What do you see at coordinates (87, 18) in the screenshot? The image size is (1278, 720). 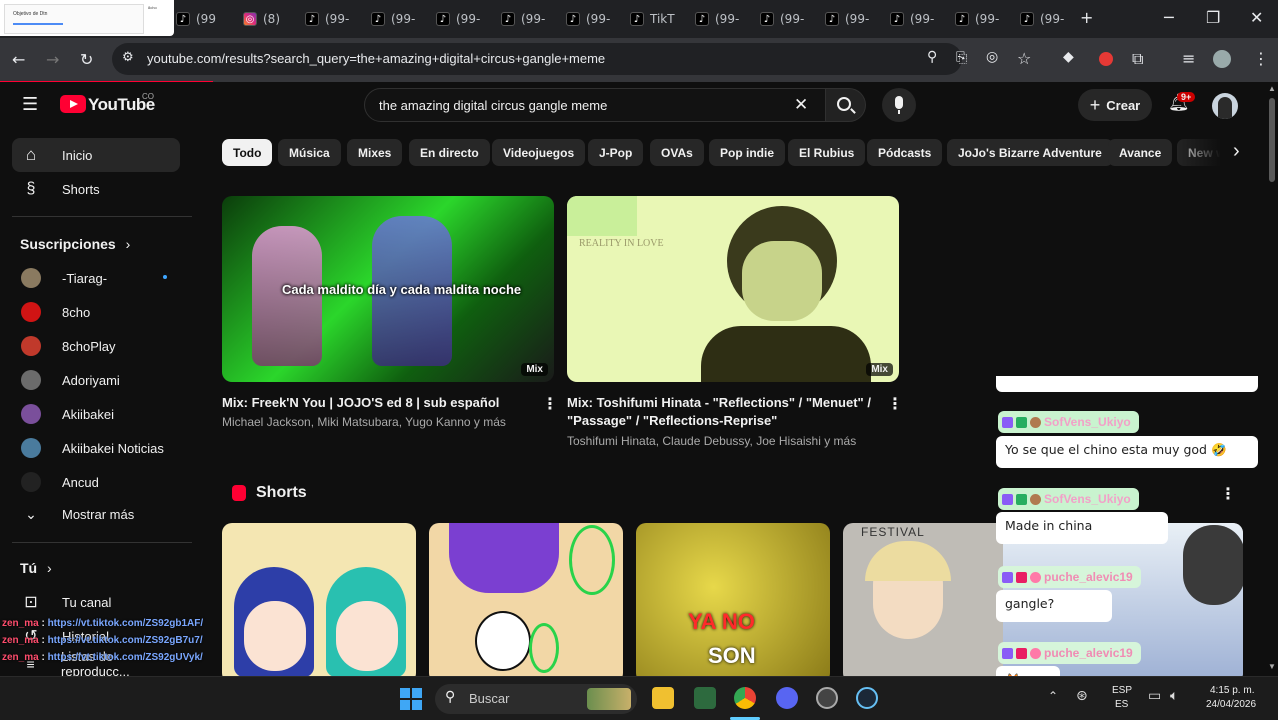 I see `active-tab: Objetivo de Dtn 8cho` at bounding box center [87, 18].